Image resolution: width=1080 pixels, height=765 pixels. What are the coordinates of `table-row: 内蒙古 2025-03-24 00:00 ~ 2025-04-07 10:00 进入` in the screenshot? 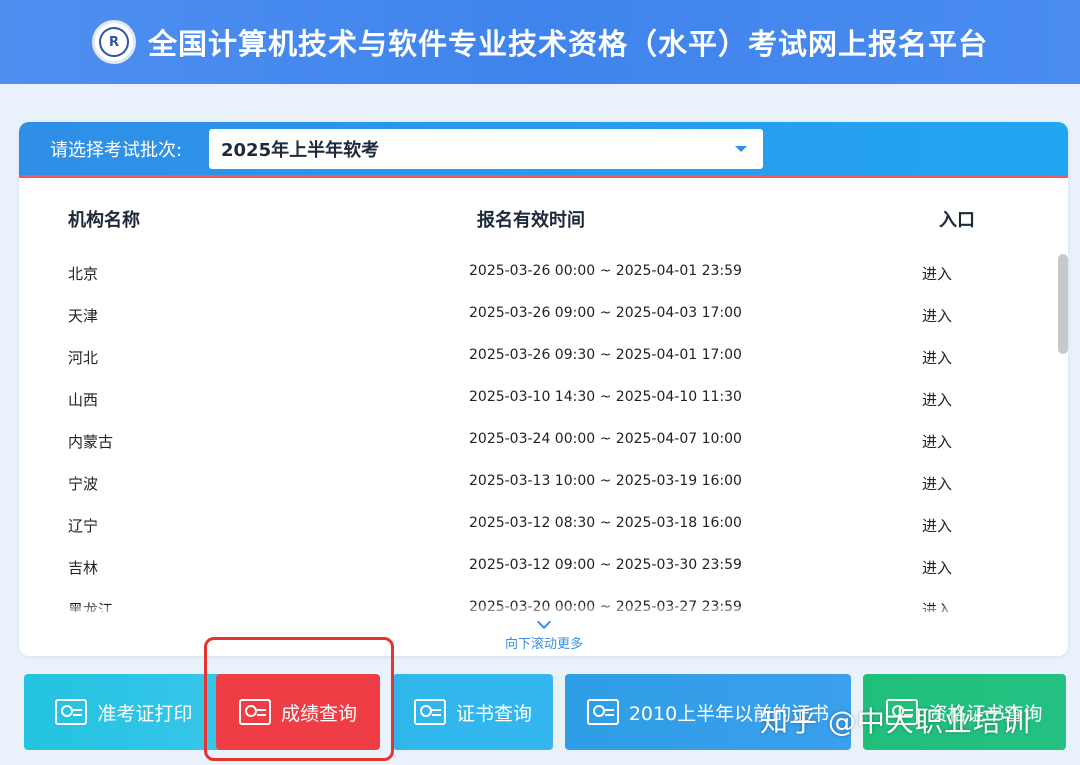 It's located at (534, 441).